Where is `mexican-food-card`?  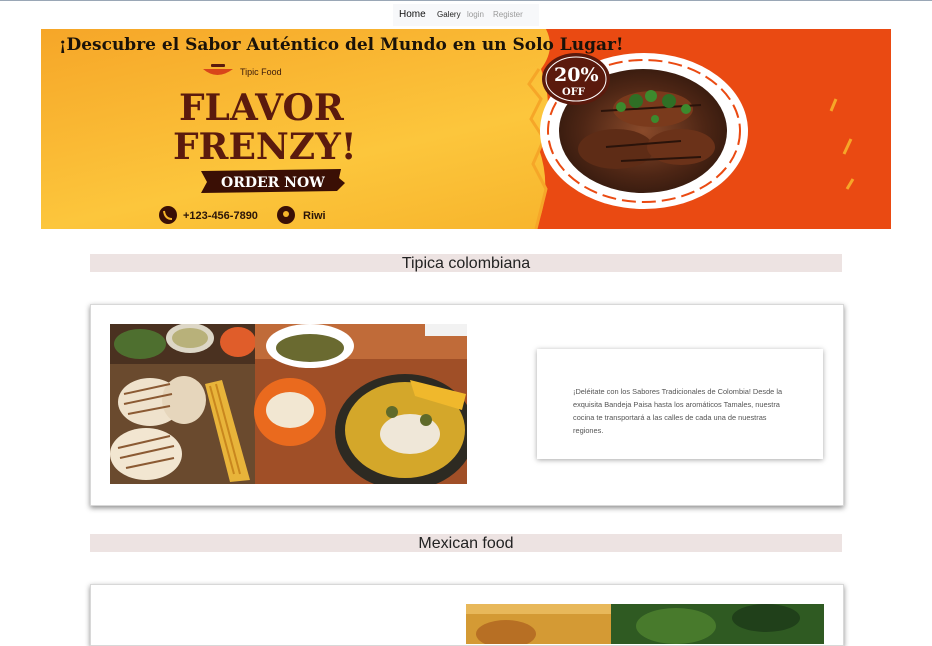
mexican-food-card is located at coordinates (467, 615).